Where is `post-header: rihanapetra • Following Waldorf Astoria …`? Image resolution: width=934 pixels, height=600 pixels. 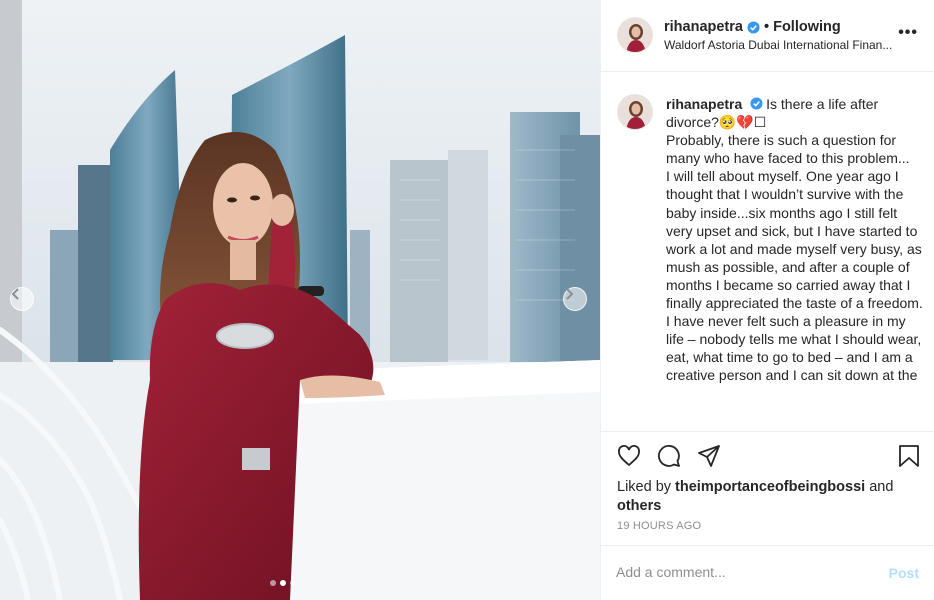
post-header: rihanapetra • Following Waldorf Astoria … is located at coordinates (767, 36).